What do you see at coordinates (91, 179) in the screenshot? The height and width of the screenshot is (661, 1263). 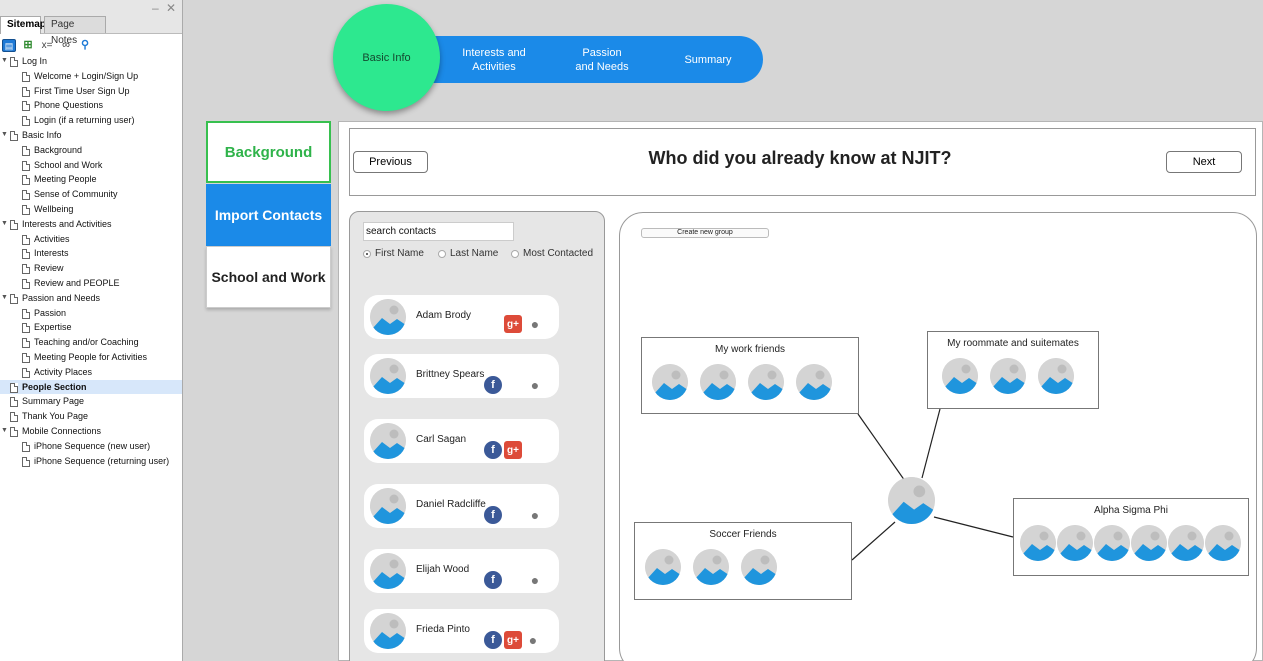 I see `sitemap-item: Meeting People` at bounding box center [91, 179].